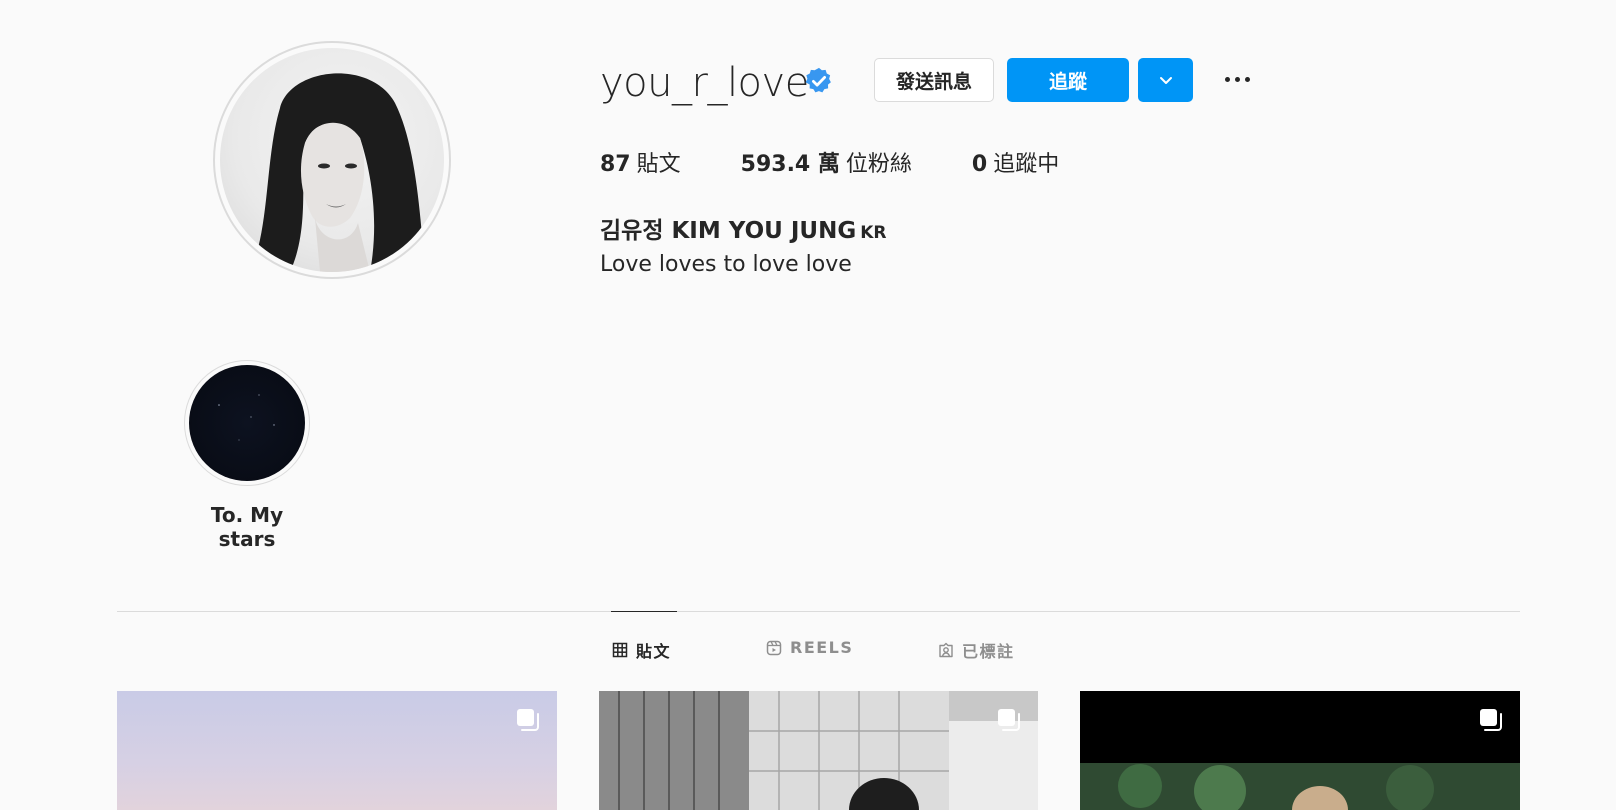 The image size is (1616, 810). I want to click on highlight-label: To. My stars, so click(247, 527).